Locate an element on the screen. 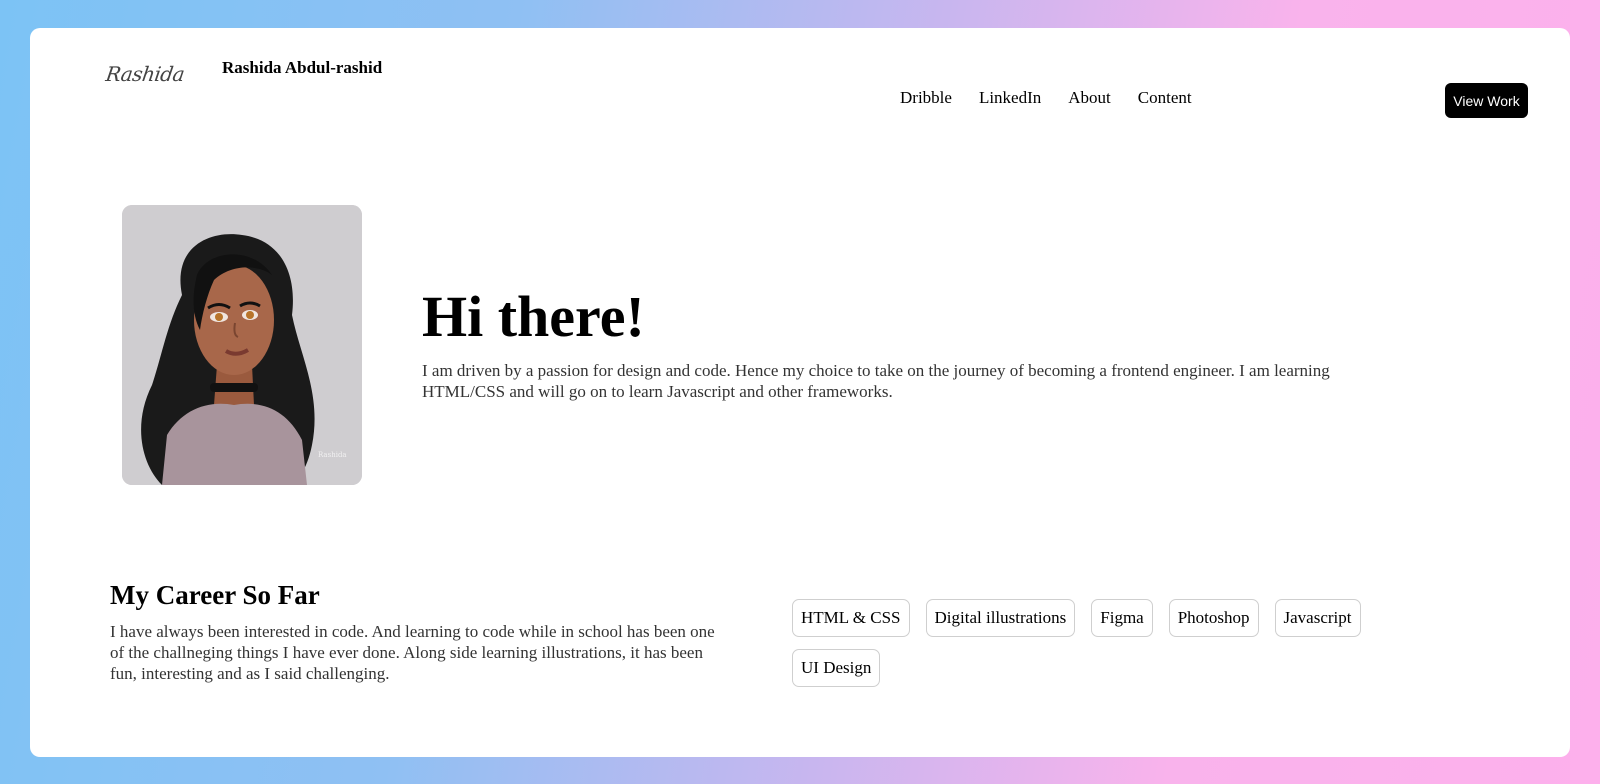  avatar-illustration: Rashida is located at coordinates (242, 345).